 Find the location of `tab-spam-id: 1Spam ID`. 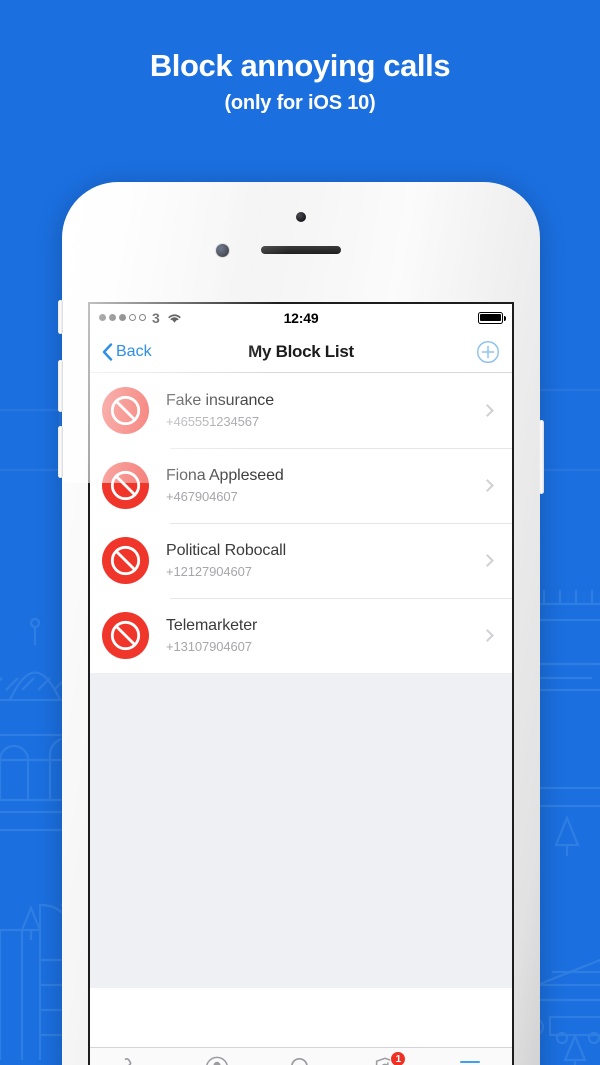

tab-spam-id: 1Spam ID is located at coordinates (385, 1058).